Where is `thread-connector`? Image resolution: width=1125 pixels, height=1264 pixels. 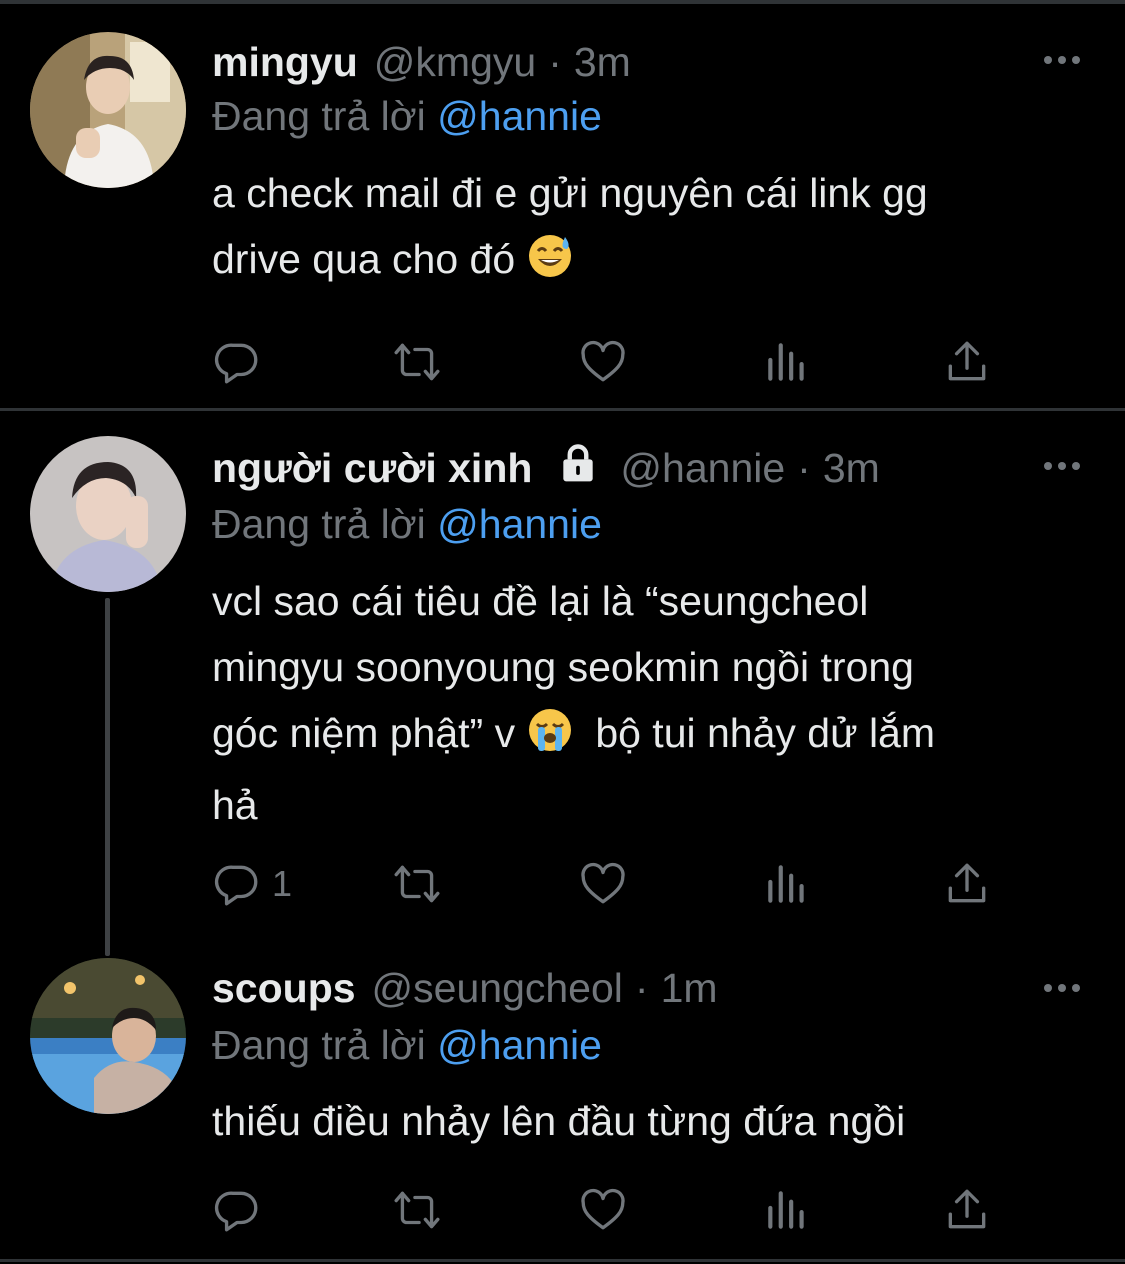 thread-connector is located at coordinates (107, 777).